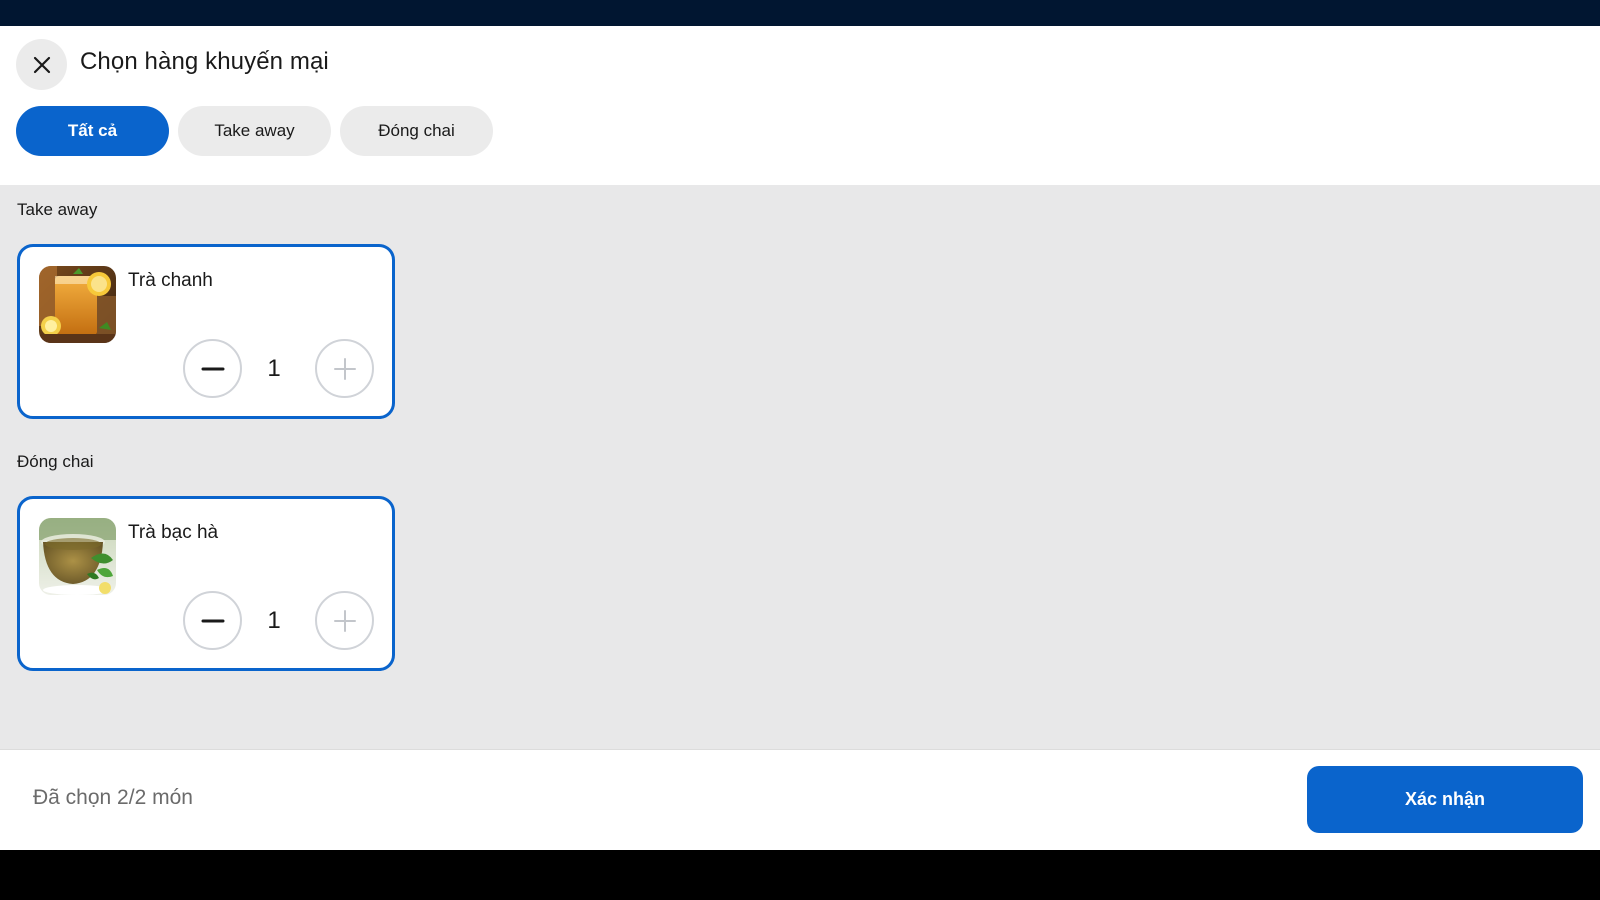 The height and width of the screenshot is (900, 1600). Describe the element at coordinates (170, 280) in the screenshot. I see `item-name: Trà chanh` at that location.